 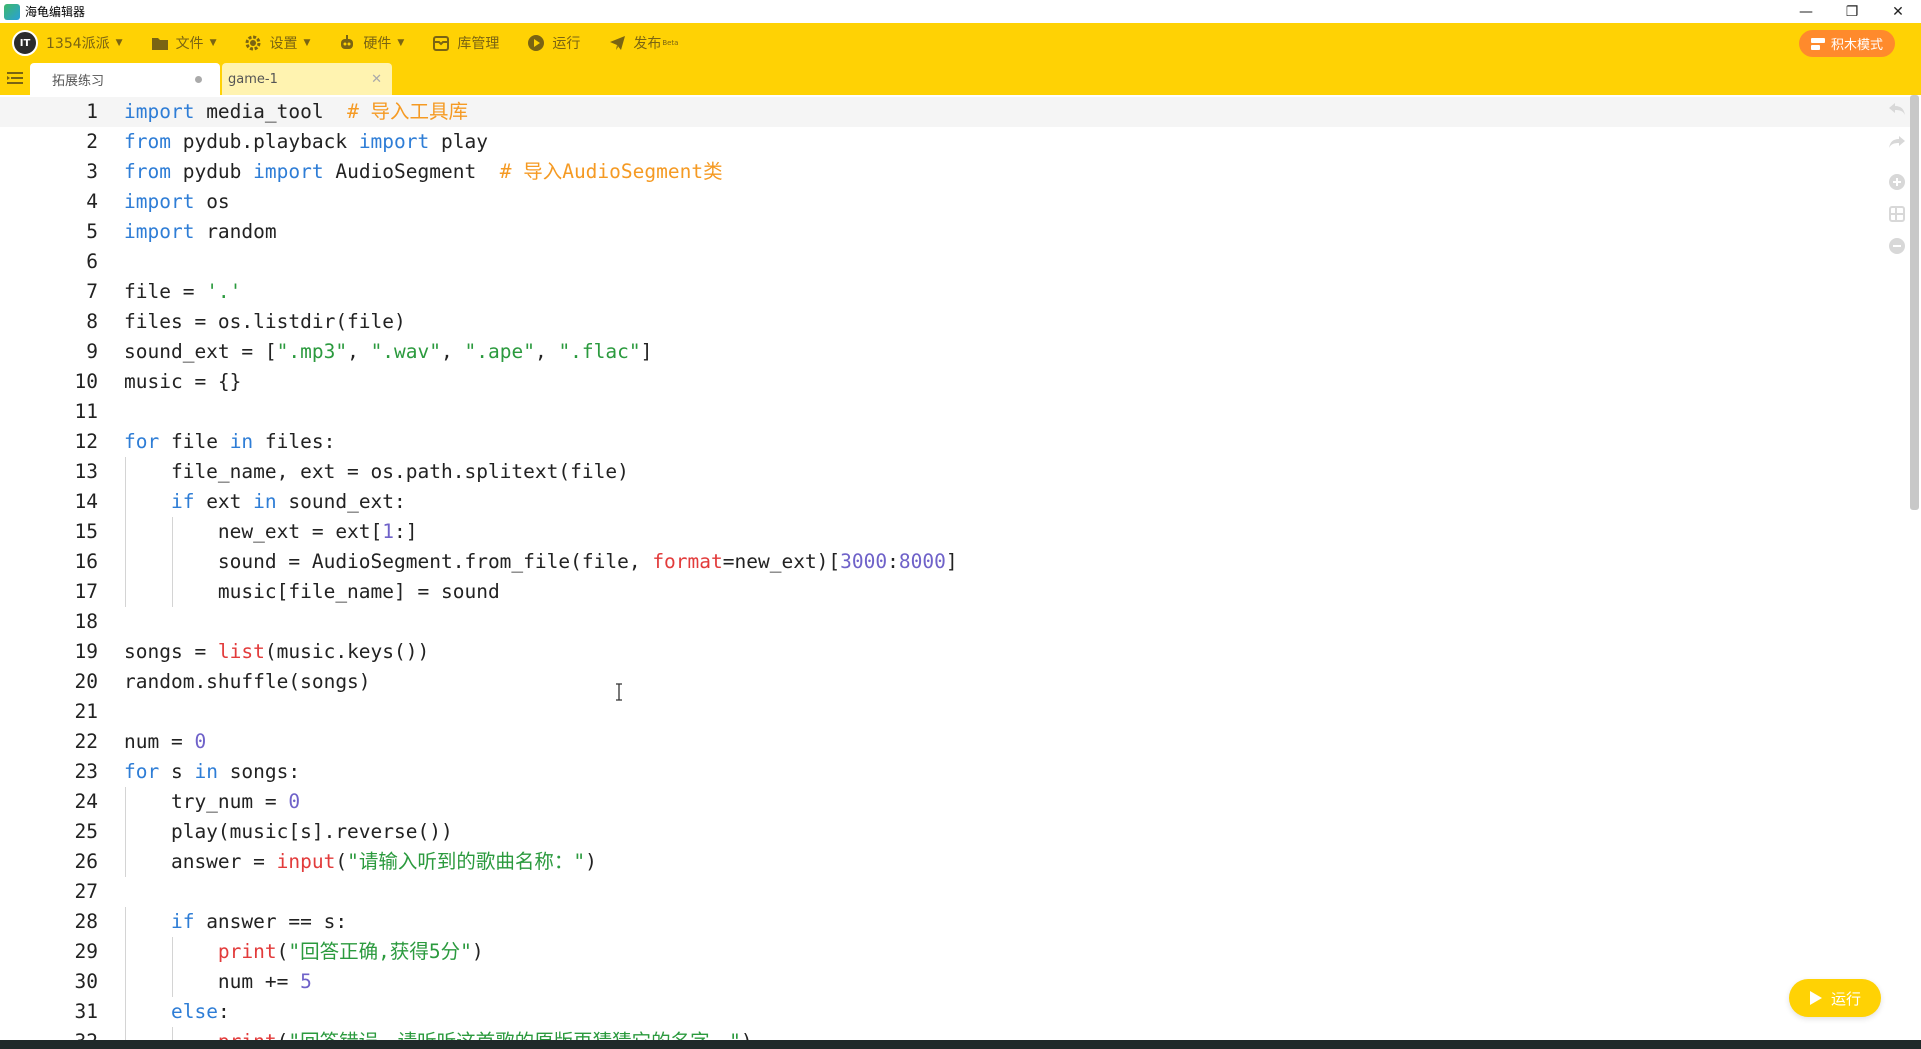 What do you see at coordinates (194, 441) in the screenshot?
I see `code-token: file` at bounding box center [194, 441].